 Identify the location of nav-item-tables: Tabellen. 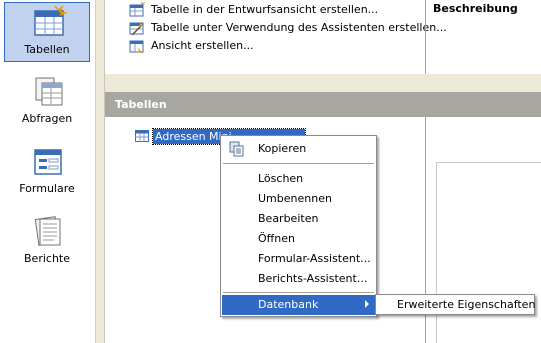
(47, 32).